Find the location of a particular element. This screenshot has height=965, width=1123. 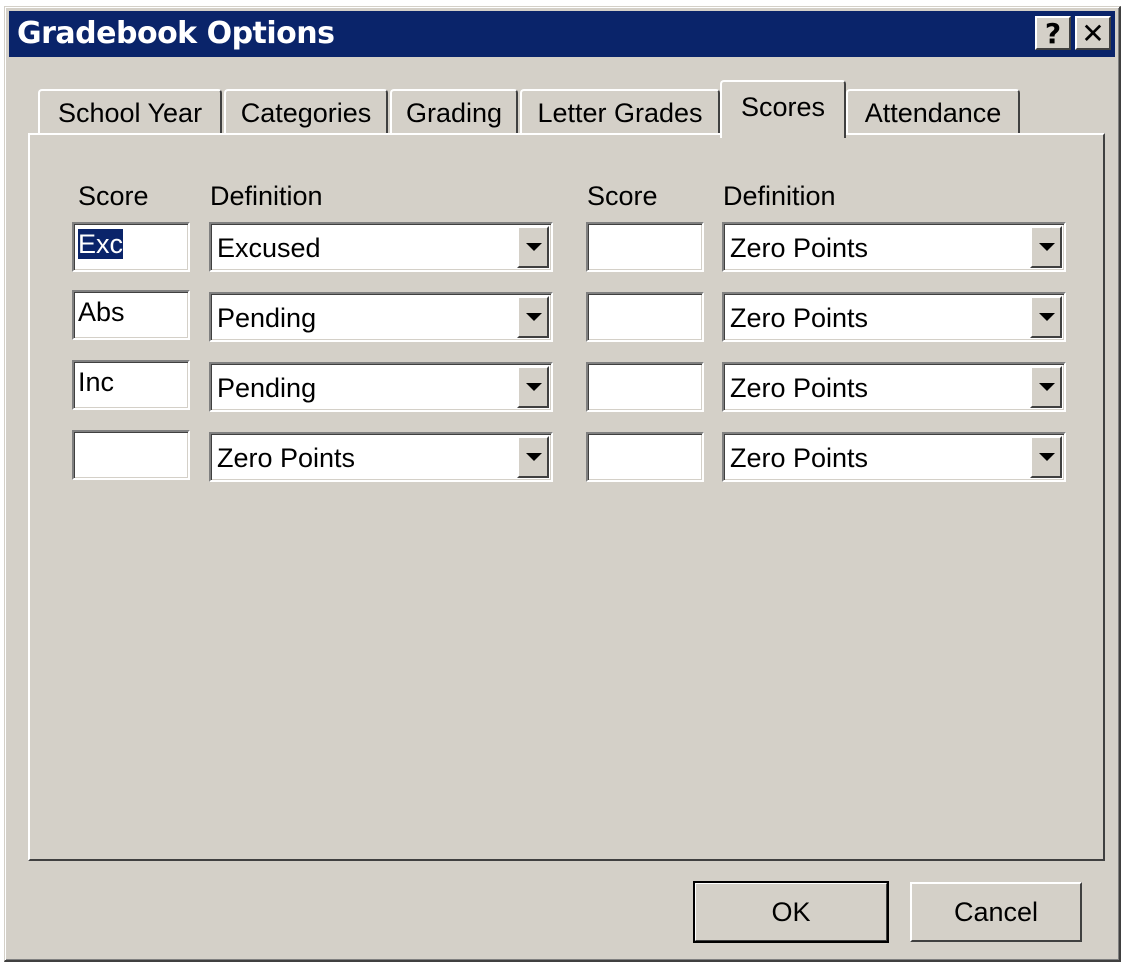

tab-letter-grades: Letter Grades is located at coordinates (620, 112).